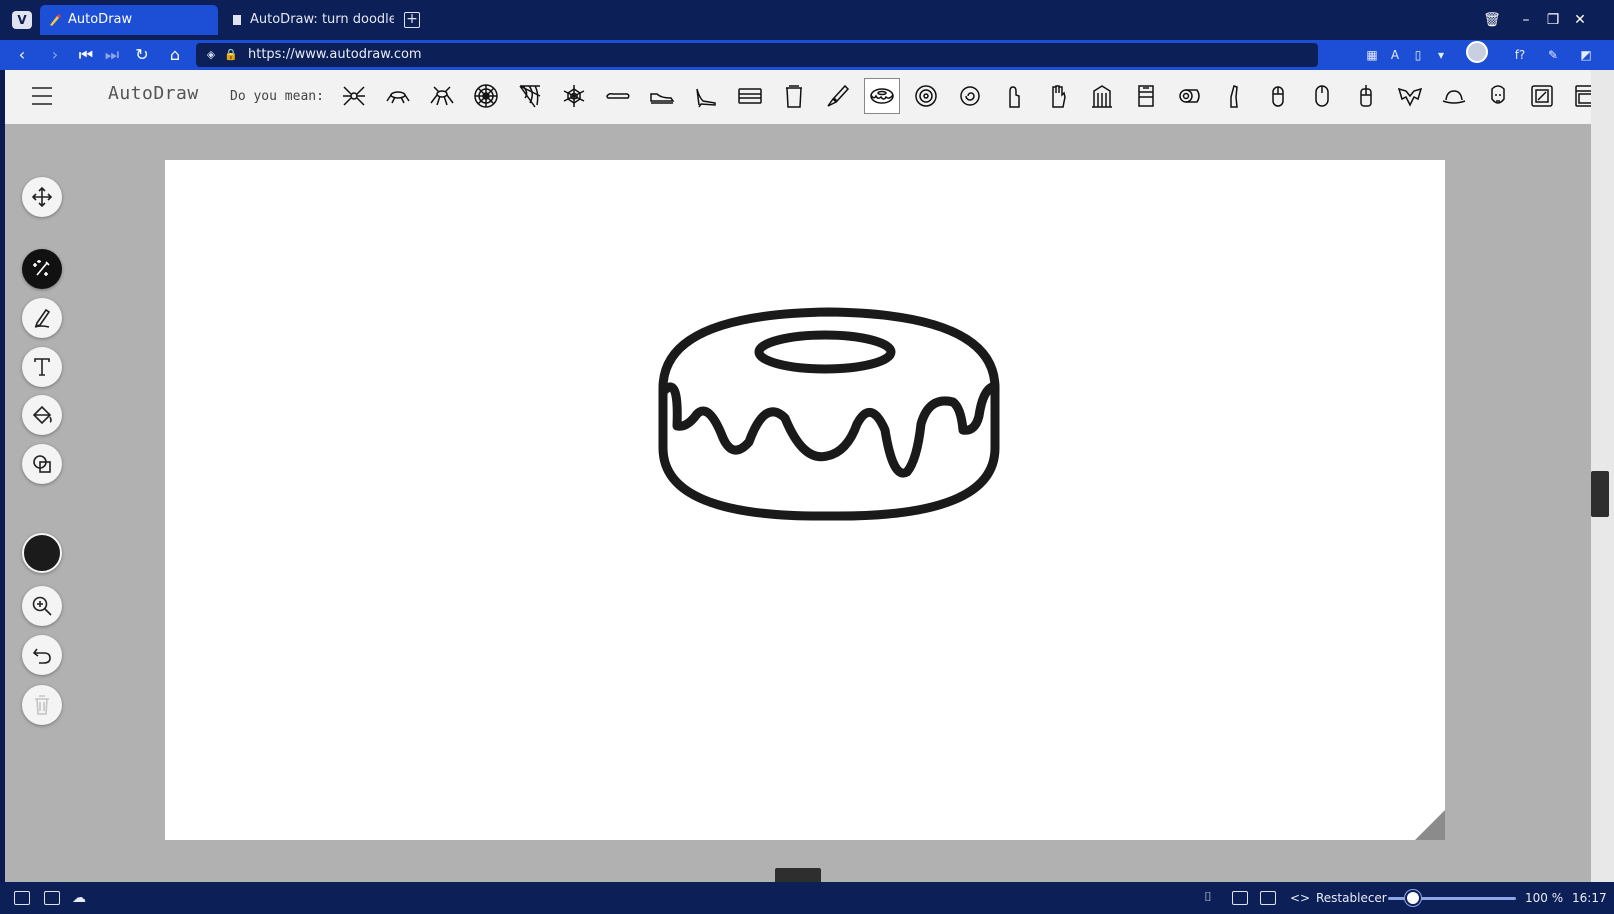 This screenshot has width=1614, height=914. I want to click on vivaldi-menu-icon: V, so click(22, 20).